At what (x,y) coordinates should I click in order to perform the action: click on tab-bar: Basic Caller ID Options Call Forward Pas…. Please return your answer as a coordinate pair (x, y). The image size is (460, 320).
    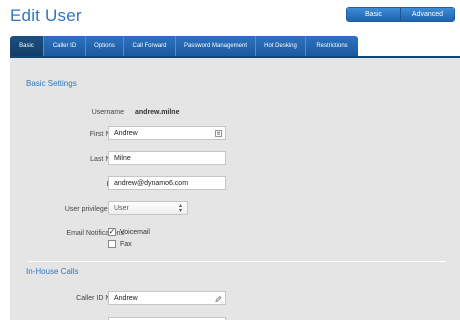
    Looking at the image, I should click on (184, 46).